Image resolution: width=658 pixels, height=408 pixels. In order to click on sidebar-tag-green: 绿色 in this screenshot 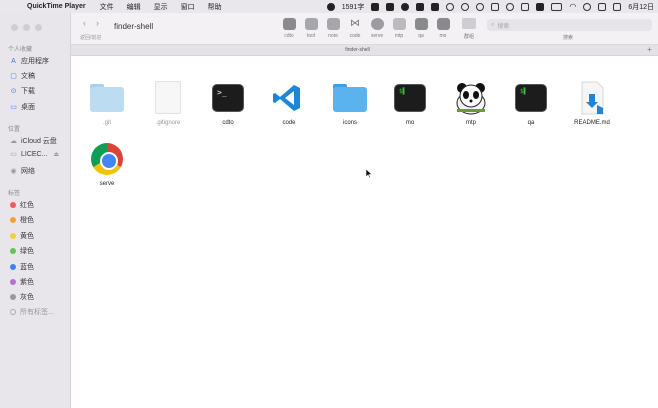, I will do `click(22, 251)`.